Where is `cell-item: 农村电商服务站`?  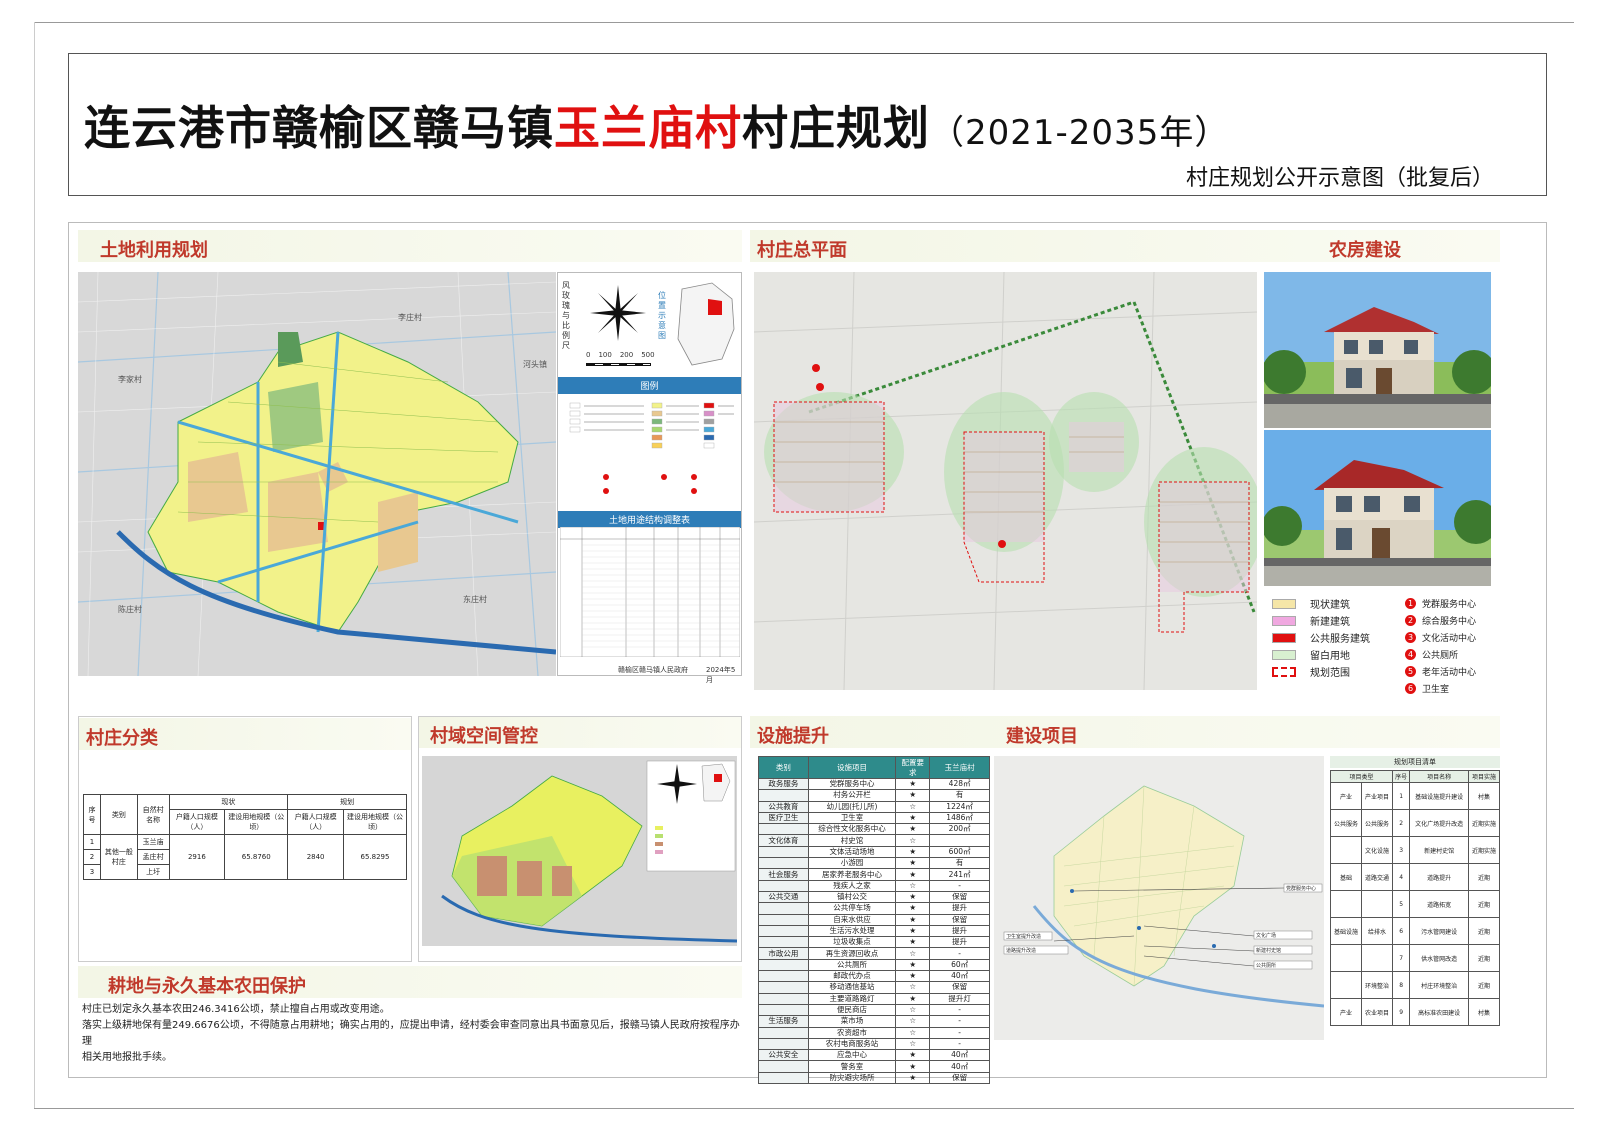 cell-item: 农村电商服务站 is located at coordinates (852, 1044).